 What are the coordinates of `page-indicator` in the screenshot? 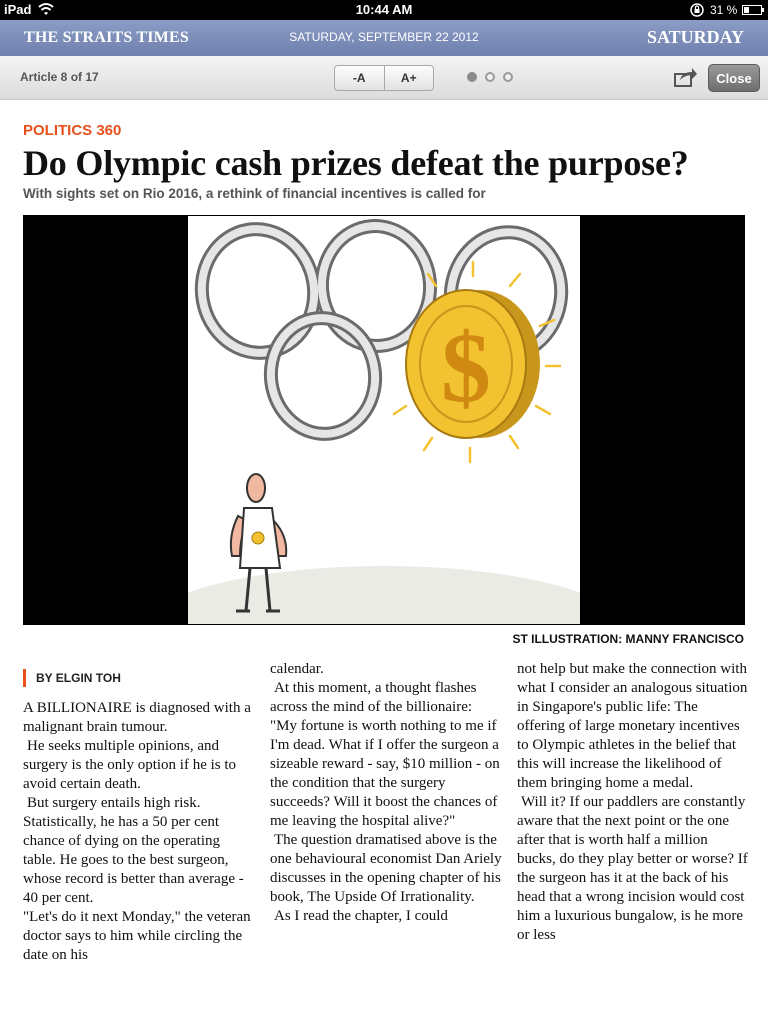 It's located at (492, 78).